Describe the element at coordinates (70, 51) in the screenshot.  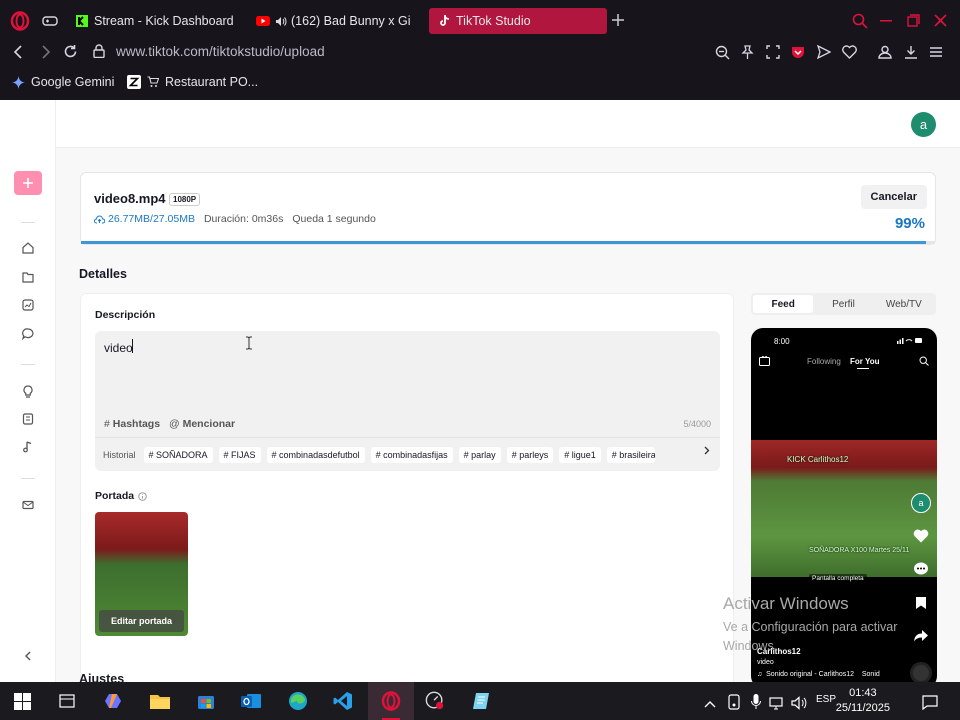
I see `reload-icon` at that location.